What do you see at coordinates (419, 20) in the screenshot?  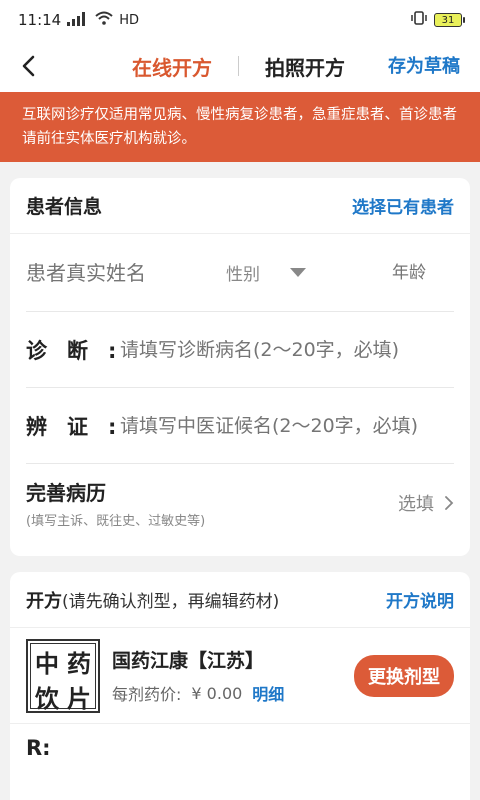 I see `vibrate-icon` at bounding box center [419, 20].